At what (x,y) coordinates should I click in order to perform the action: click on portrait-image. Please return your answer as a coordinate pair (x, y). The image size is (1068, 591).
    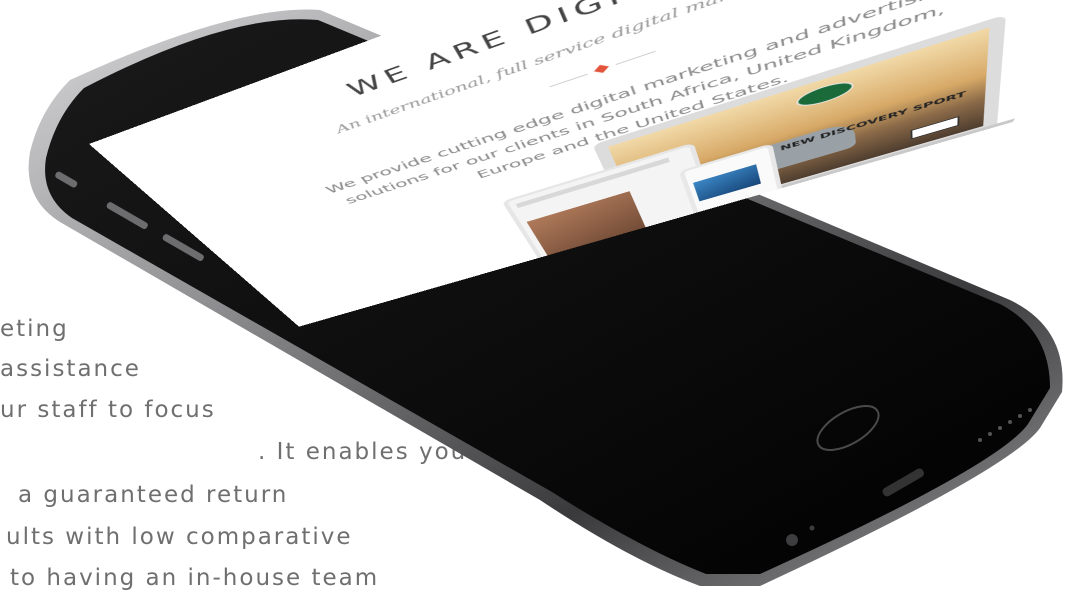
    Looking at the image, I should click on (587, 227).